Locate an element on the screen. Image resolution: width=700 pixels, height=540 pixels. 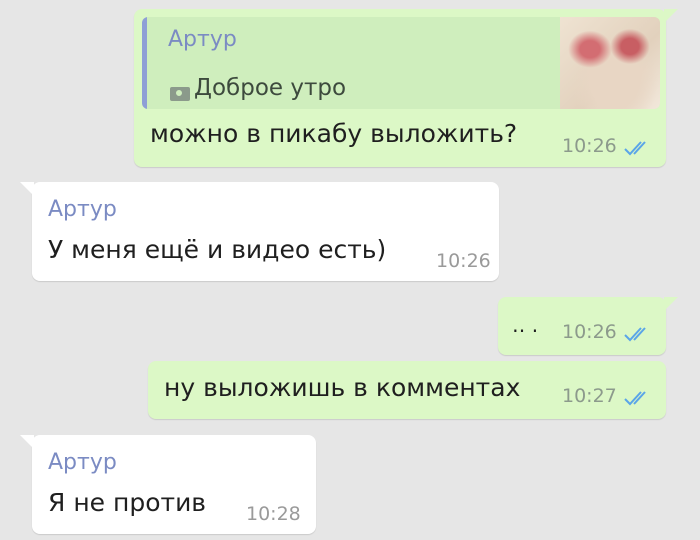
quote-photo-thumbnail is located at coordinates (610, 63).